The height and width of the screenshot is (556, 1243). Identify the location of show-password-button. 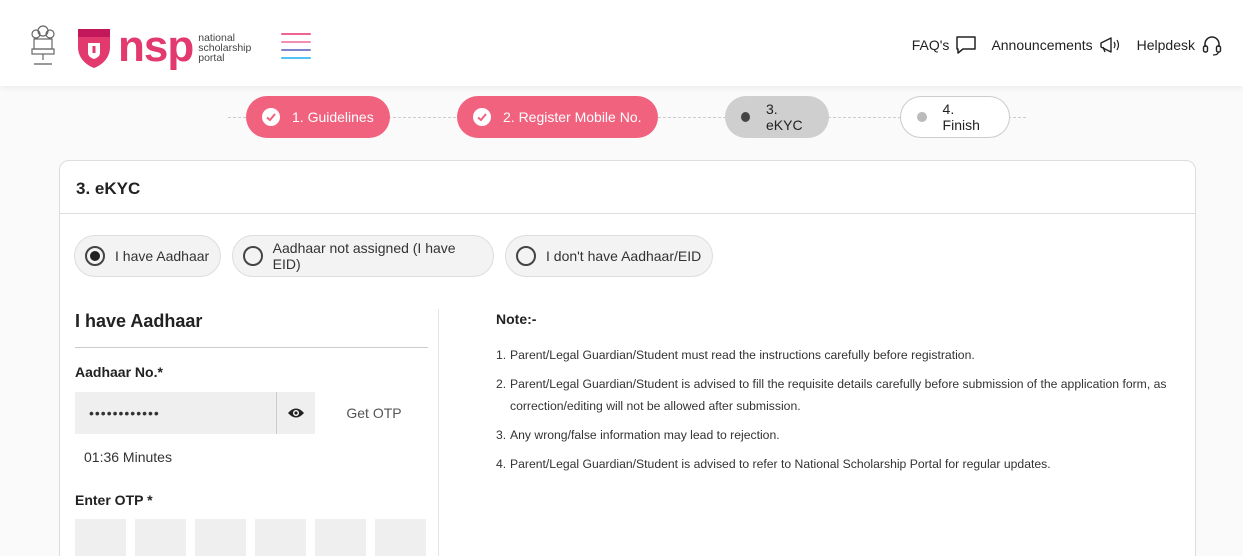
(296, 413).